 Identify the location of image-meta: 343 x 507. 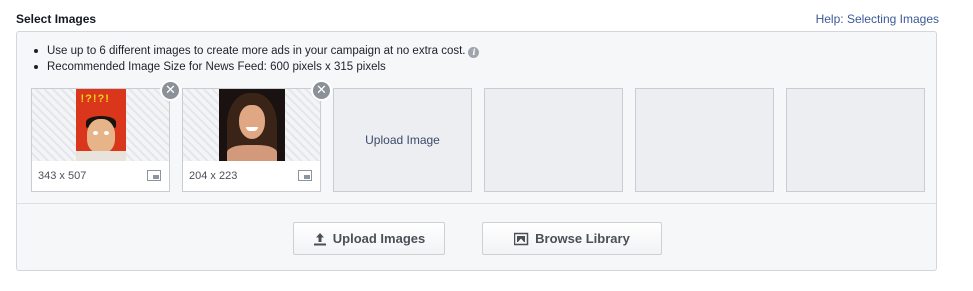
(100, 176).